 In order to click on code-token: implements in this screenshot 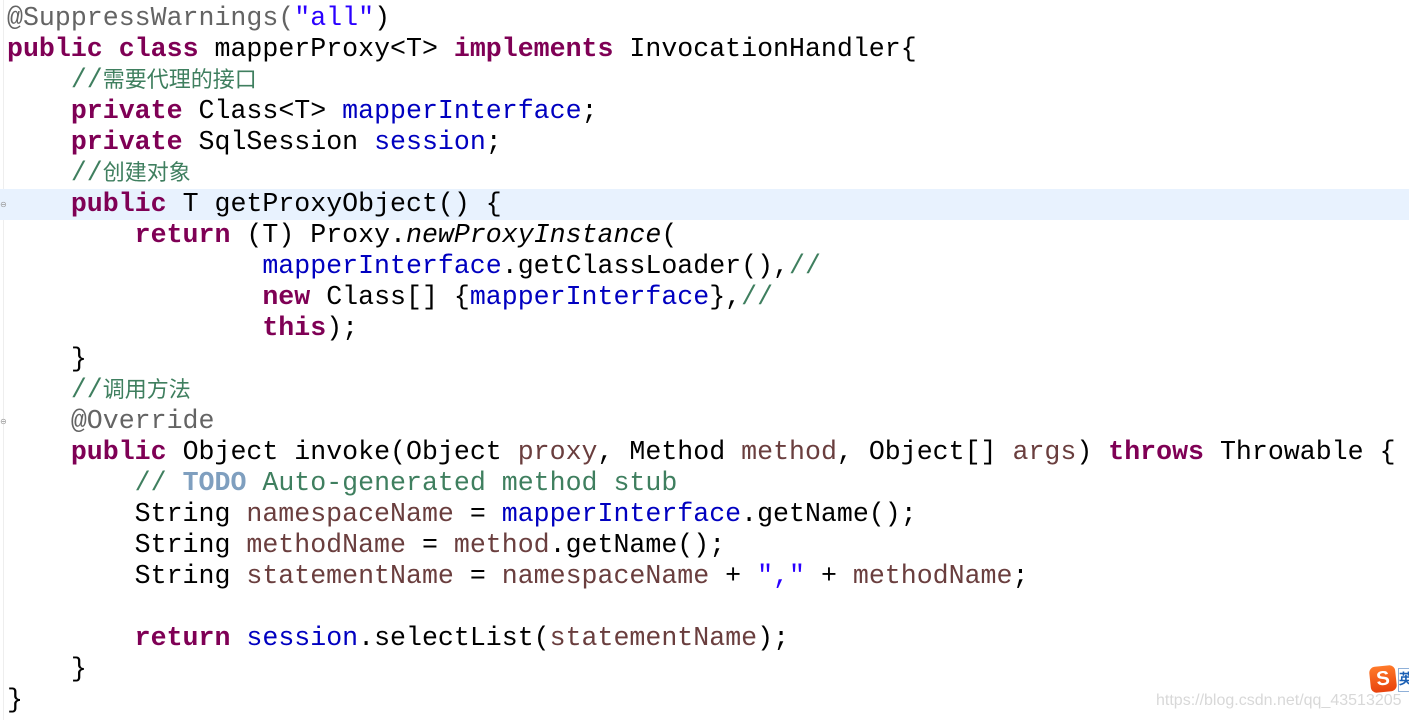, I will do `click(533, 49)`.